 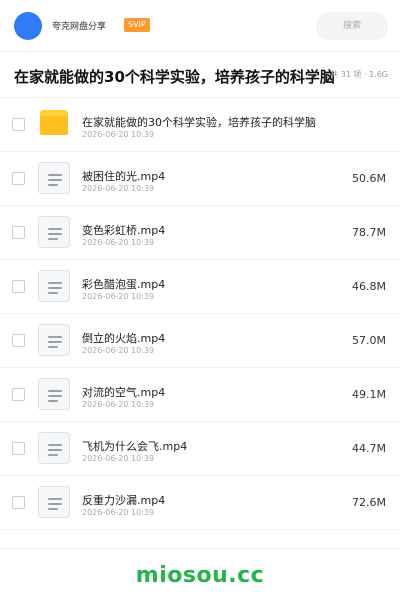 I want to click on site-watermark: miosou.cc, so click(x=200, y=575).